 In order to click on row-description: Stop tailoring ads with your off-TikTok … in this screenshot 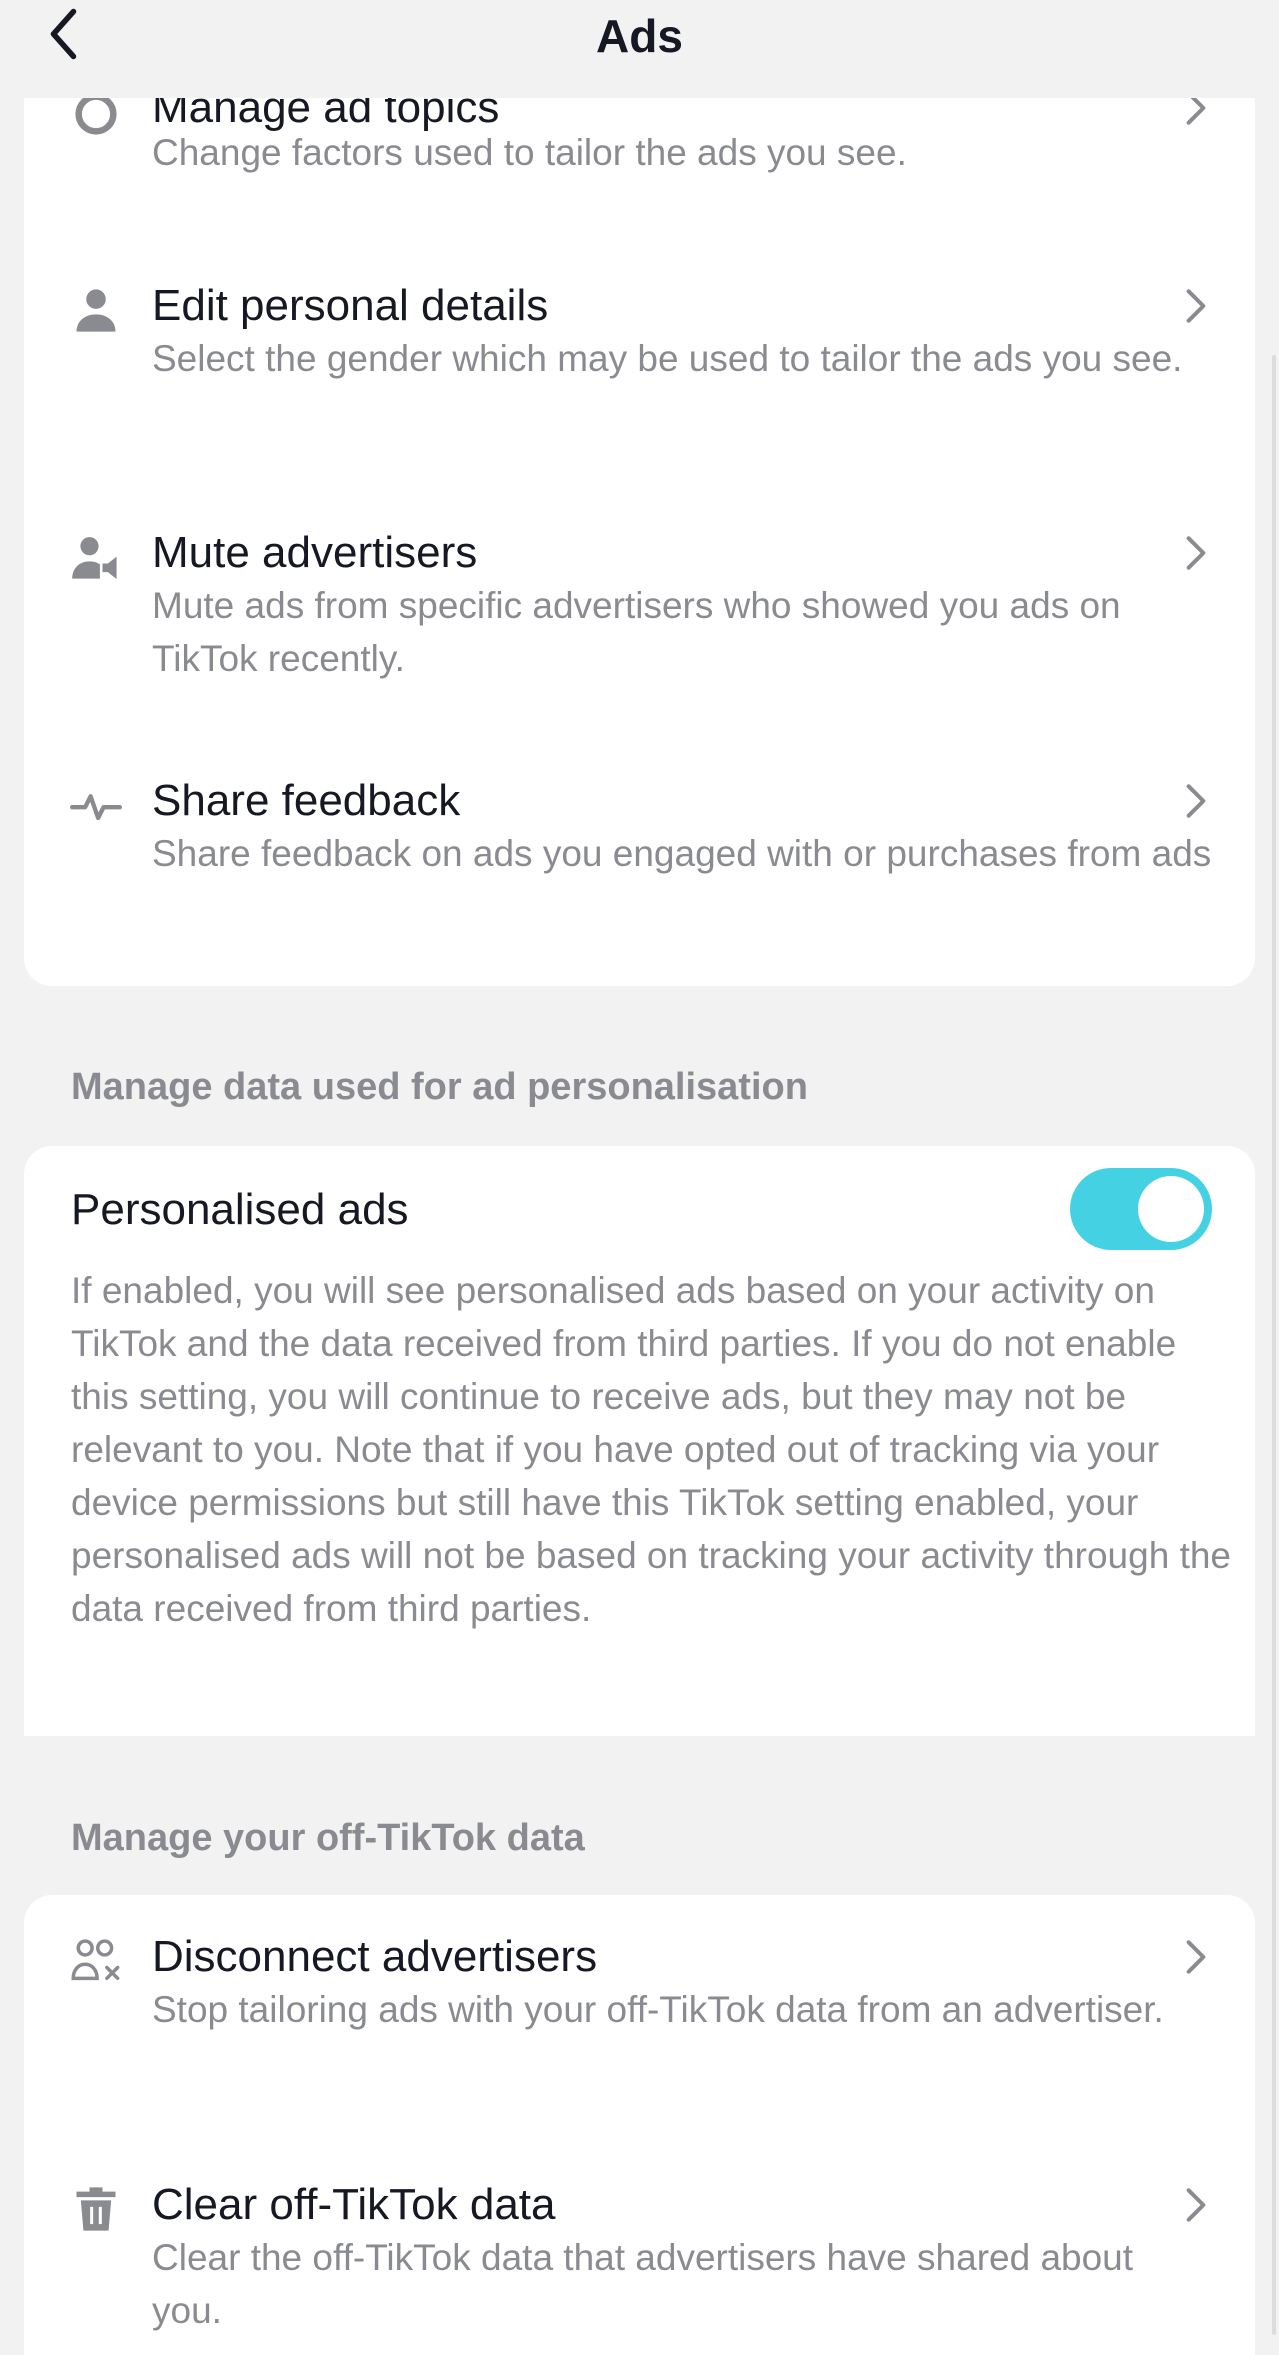, I will do `click(658, 2009)`.